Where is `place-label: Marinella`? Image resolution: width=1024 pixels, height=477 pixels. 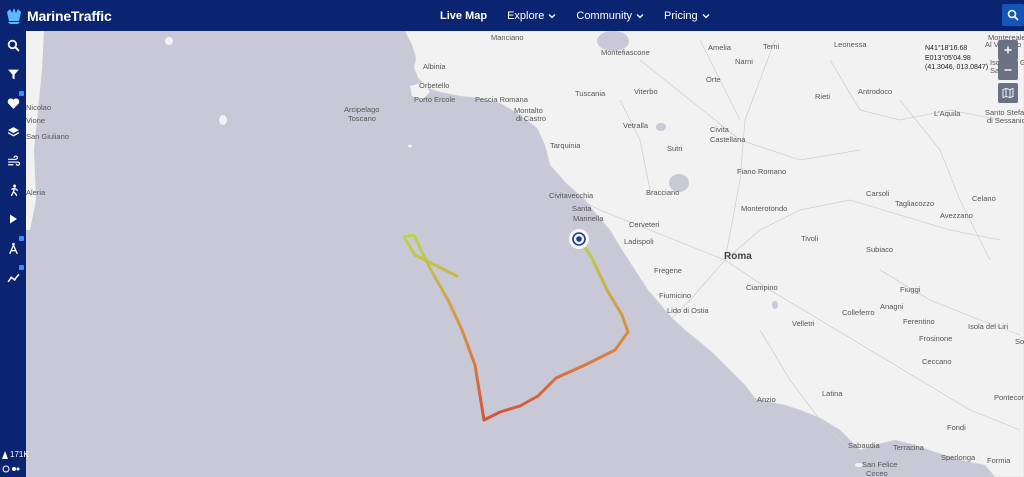 place-label: Marinella is located at coordinates (588, 218).